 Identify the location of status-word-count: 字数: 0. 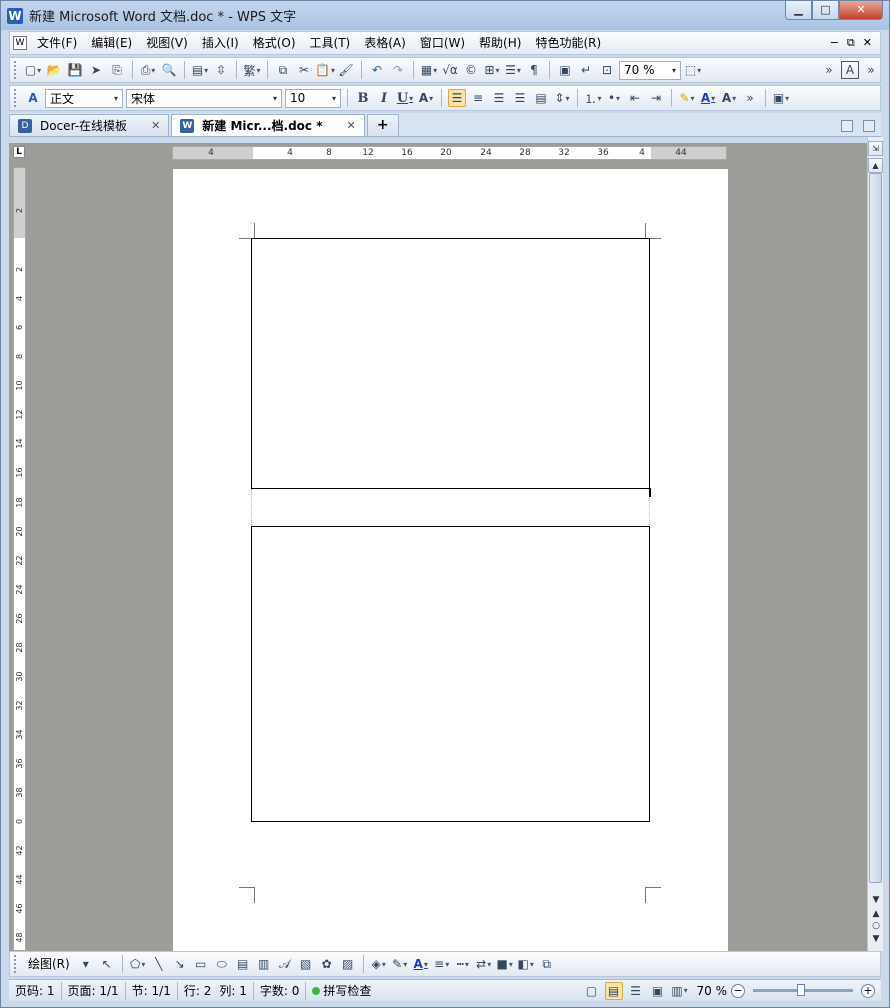
(280, 990).